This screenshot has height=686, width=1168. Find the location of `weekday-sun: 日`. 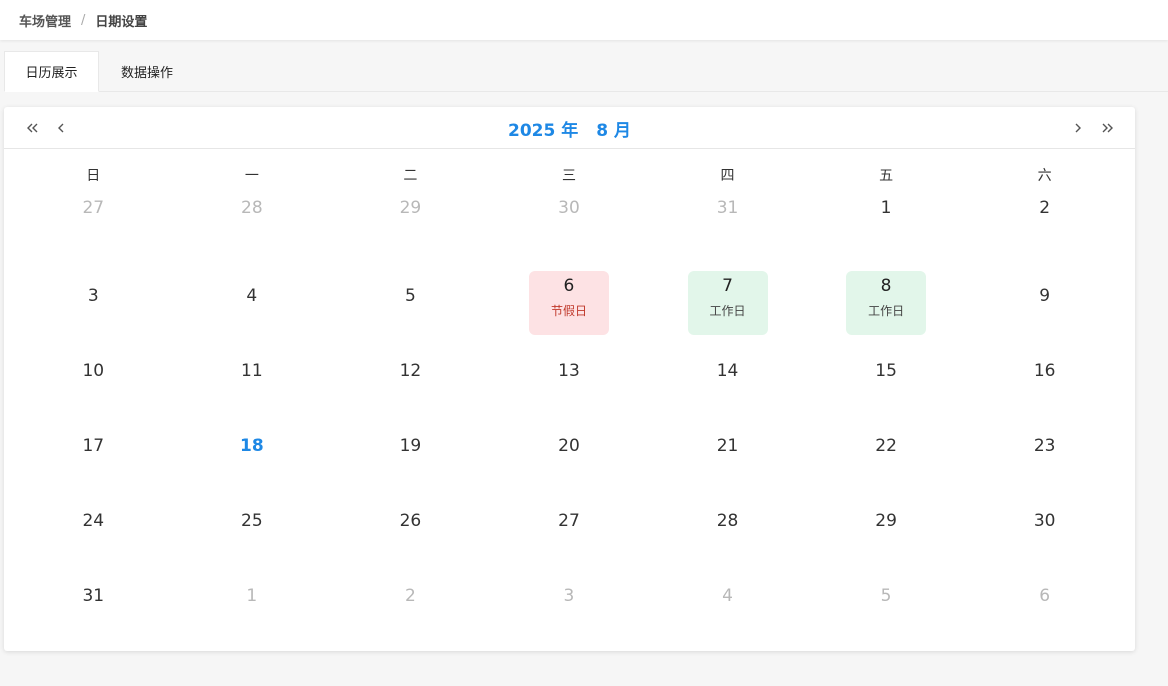

weekday-sun: 日 is located at coordinates (93, 176).